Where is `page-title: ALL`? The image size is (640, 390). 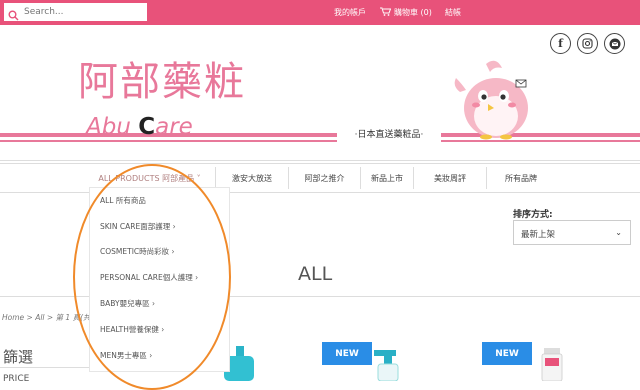 page-title: ALL is located at coordinates (315, 274).